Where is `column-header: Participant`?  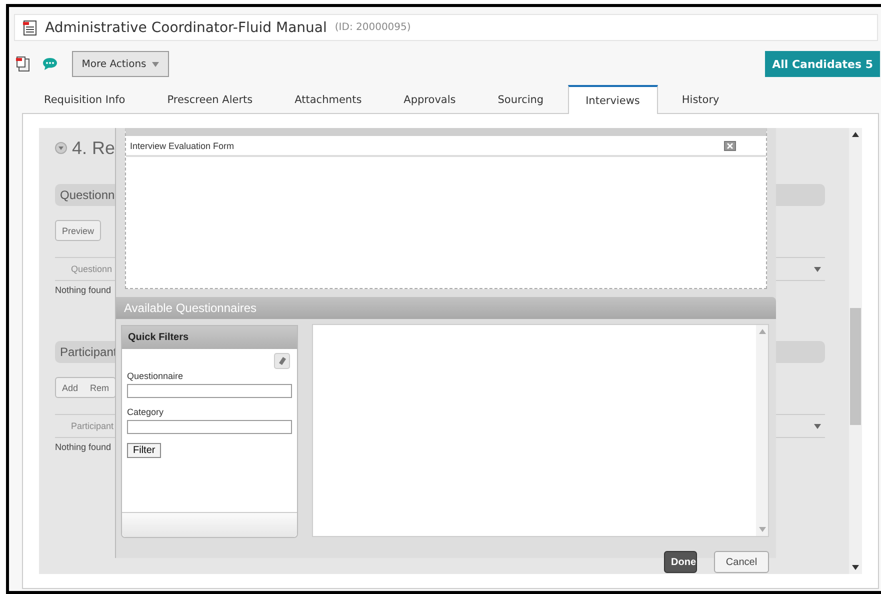 column-header: Participant is located at coordinates (92, 426).